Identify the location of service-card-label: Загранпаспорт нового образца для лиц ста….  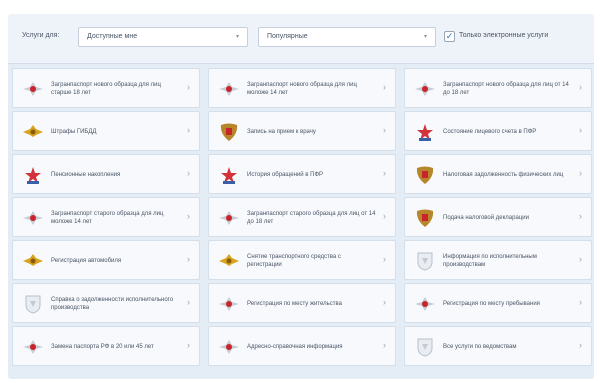
(106, 89).